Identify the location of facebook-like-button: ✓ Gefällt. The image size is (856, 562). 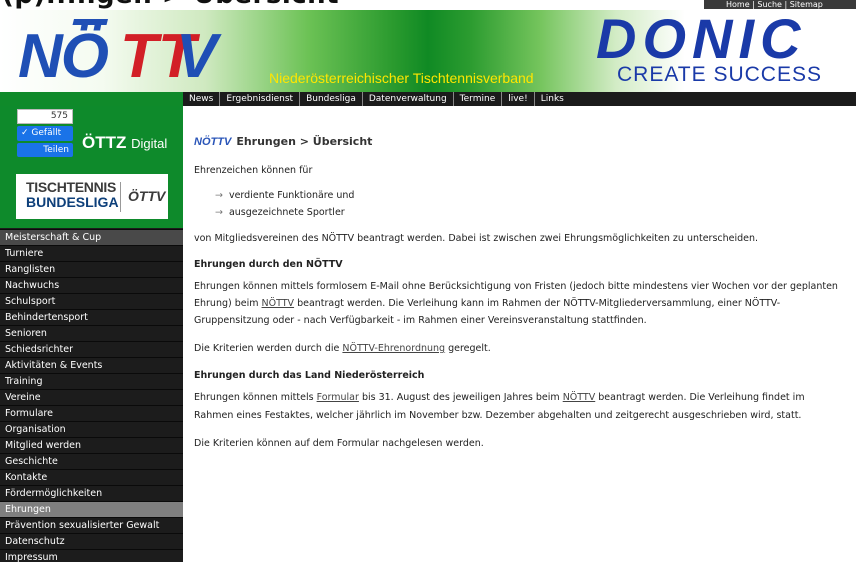
(45, 133).